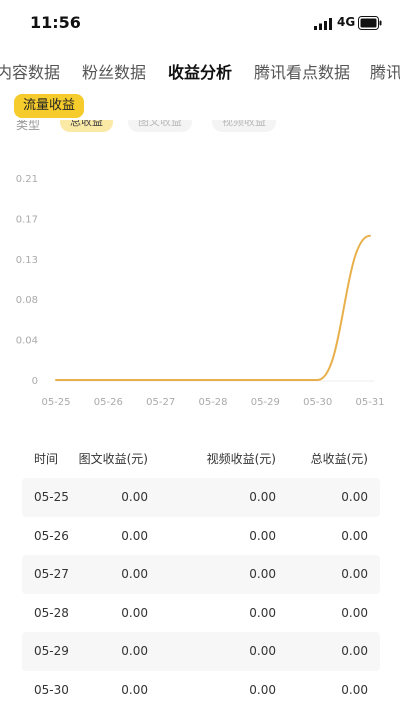  What do you see at coordinates (369, 402) in the screenshot?
I see `x-tick-label: 05-31` at bounding box center [369, 402].